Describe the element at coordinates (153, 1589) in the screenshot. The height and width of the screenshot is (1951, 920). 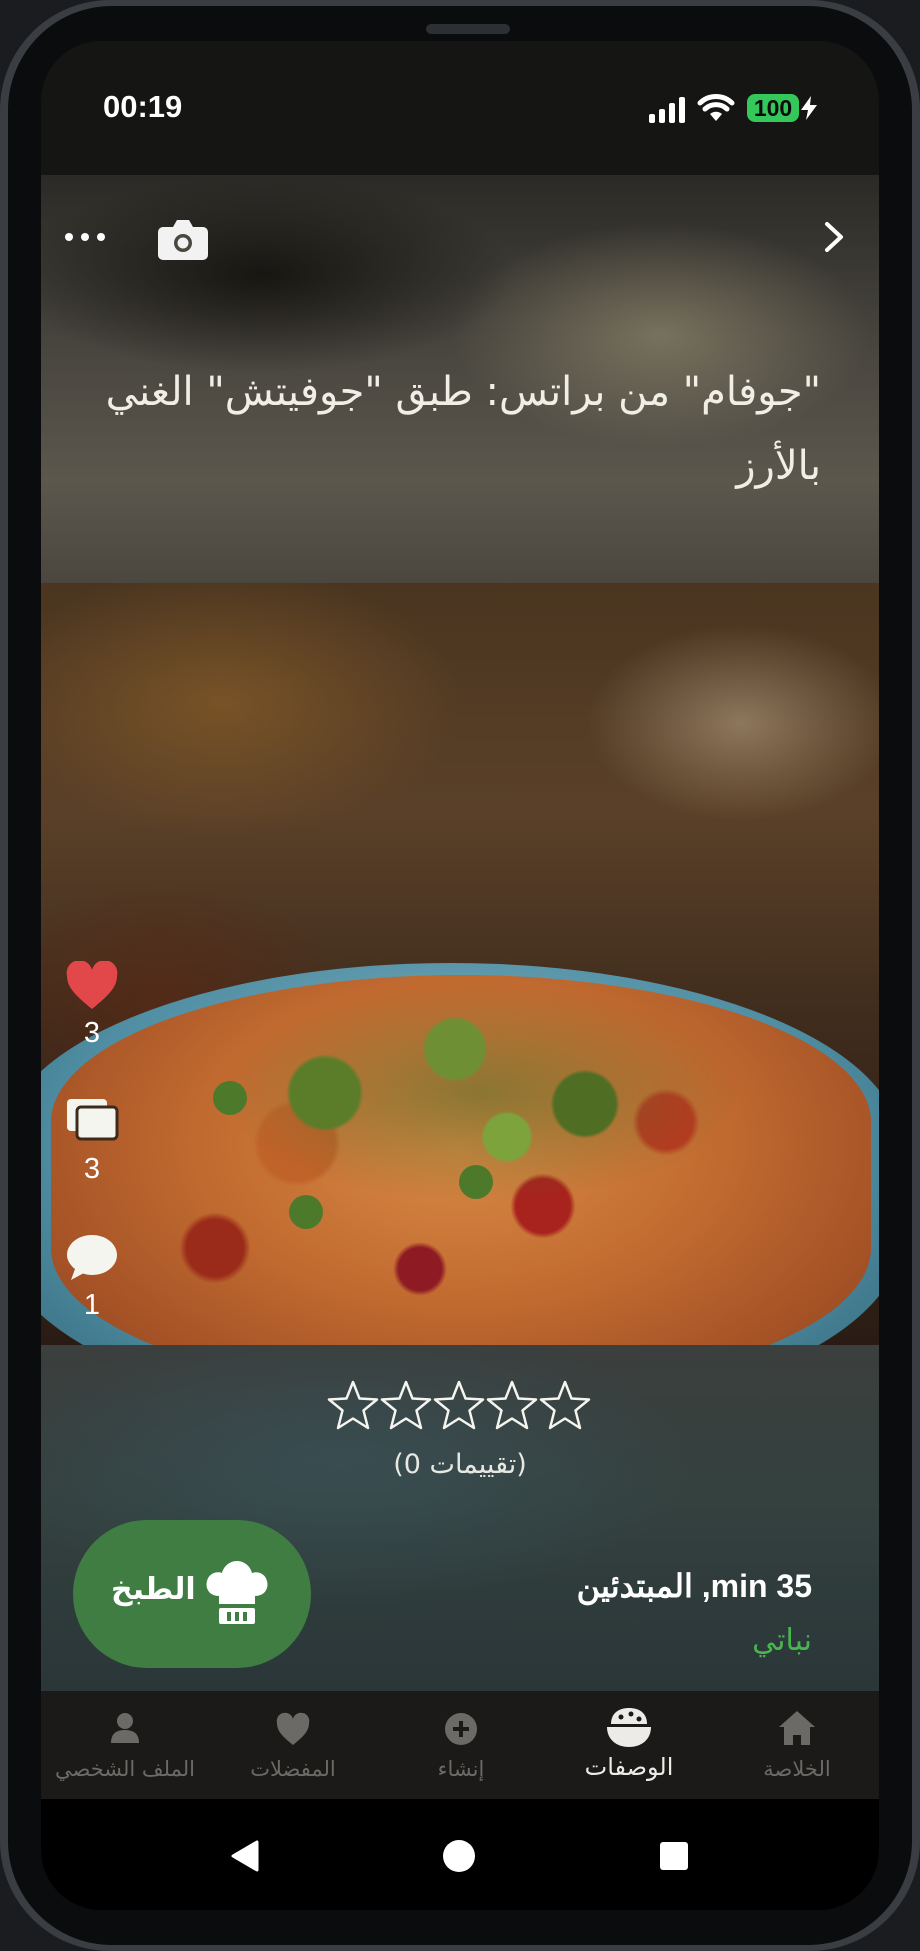
I see `cook-button-label: الطبخ` at that location.